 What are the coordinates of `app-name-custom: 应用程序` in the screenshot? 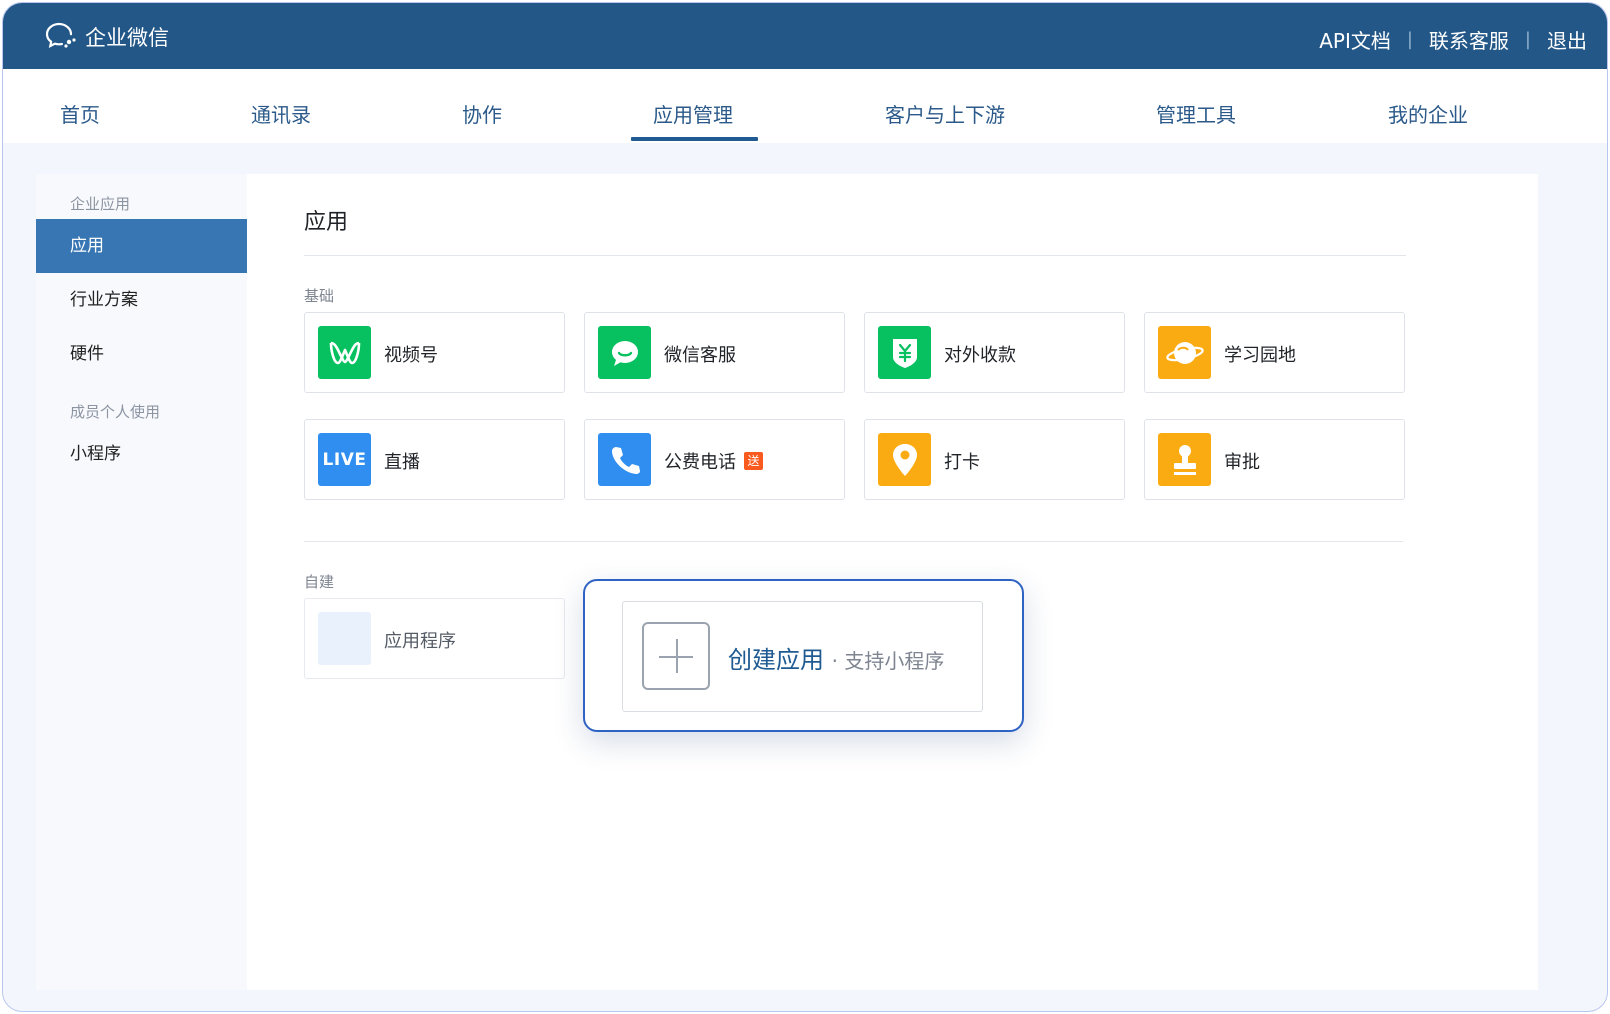 It's located at (420, 641).